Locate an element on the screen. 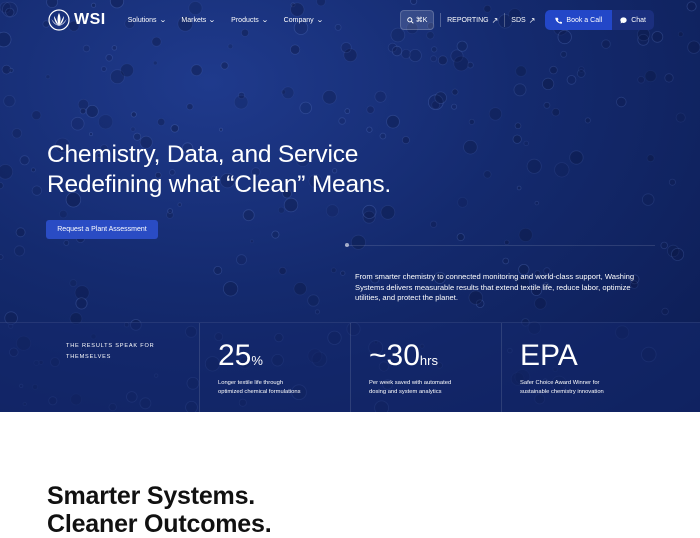  request-assessment-button: Request a Plant Assessment is located at coordinates (102, 229).